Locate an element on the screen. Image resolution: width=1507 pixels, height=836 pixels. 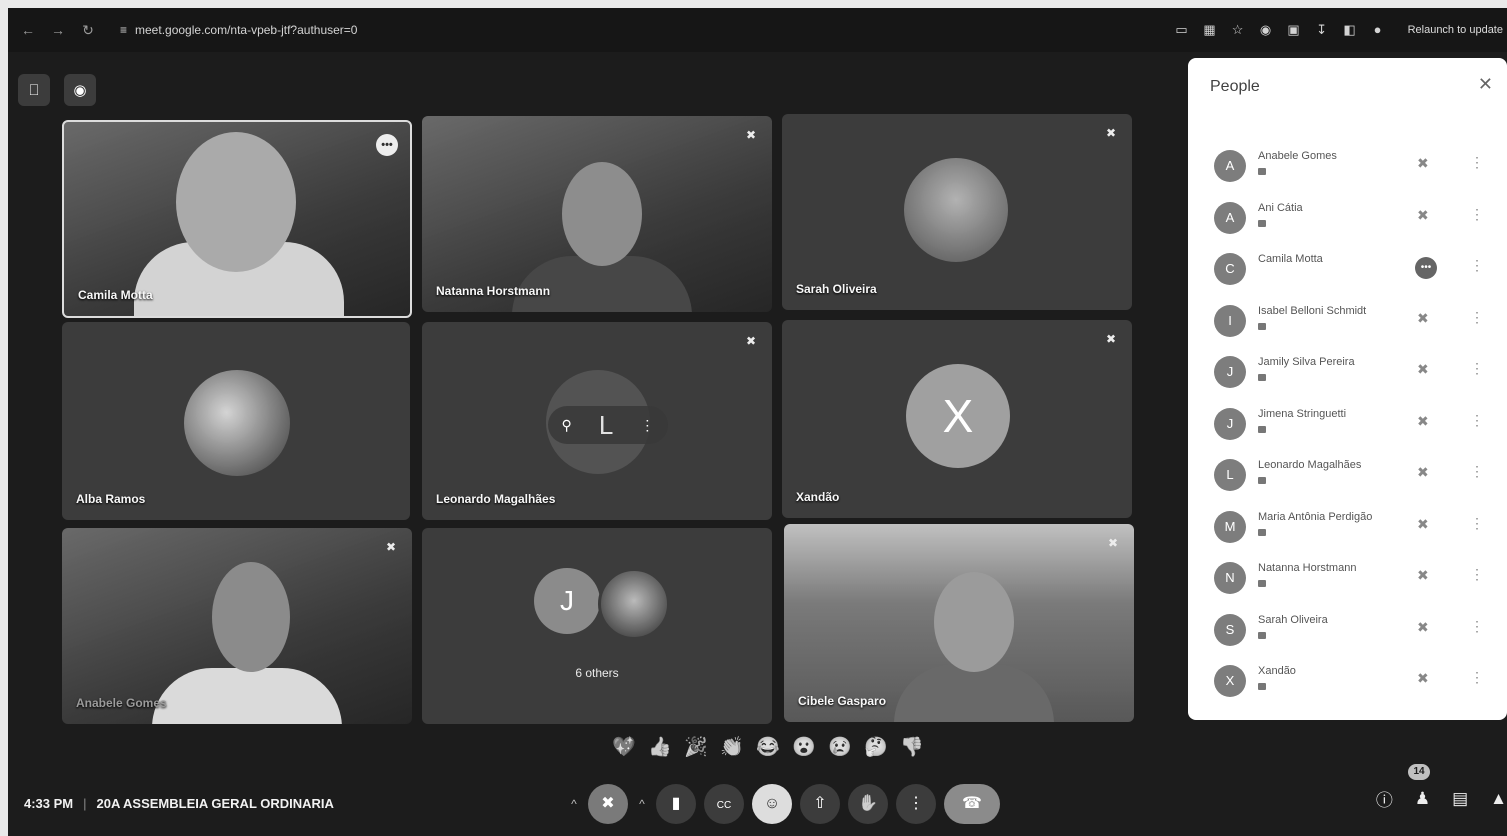
close-icon: ✕ is located at coordinates (1485, 84).